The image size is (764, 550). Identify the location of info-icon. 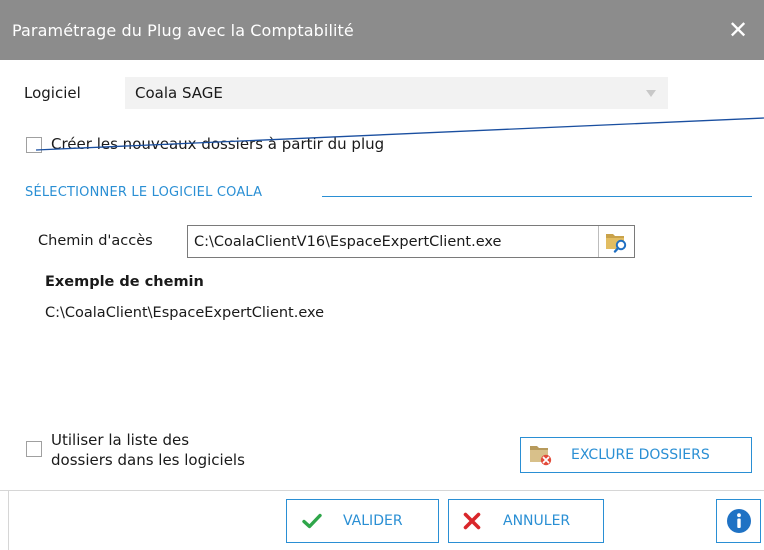
(739, 521).